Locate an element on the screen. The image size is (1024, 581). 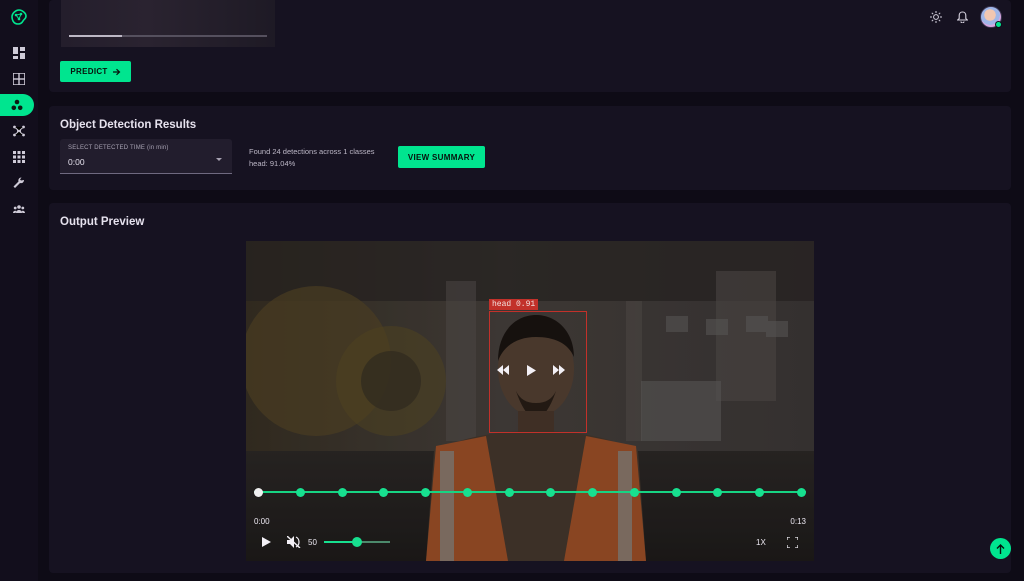
preview-title: Output Preview is located at coordinates (102, 222).